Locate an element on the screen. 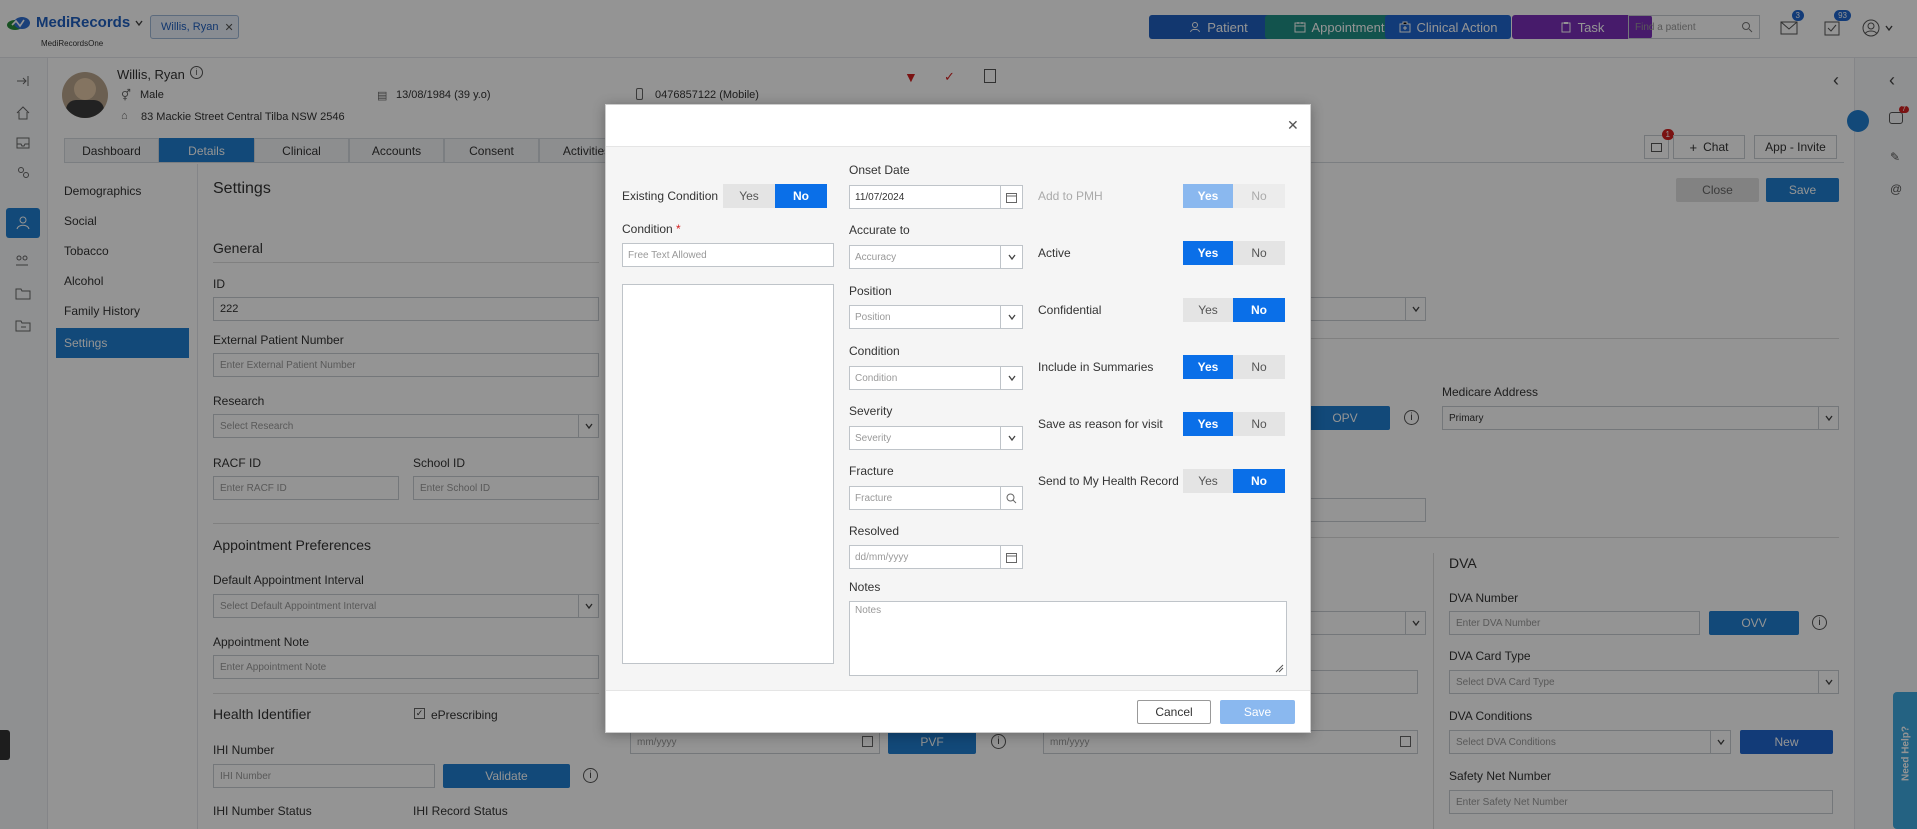 This screenshot has width=1917, height=829. add-to-pmh-yes: Yes is located at coordinates (1208, 196).